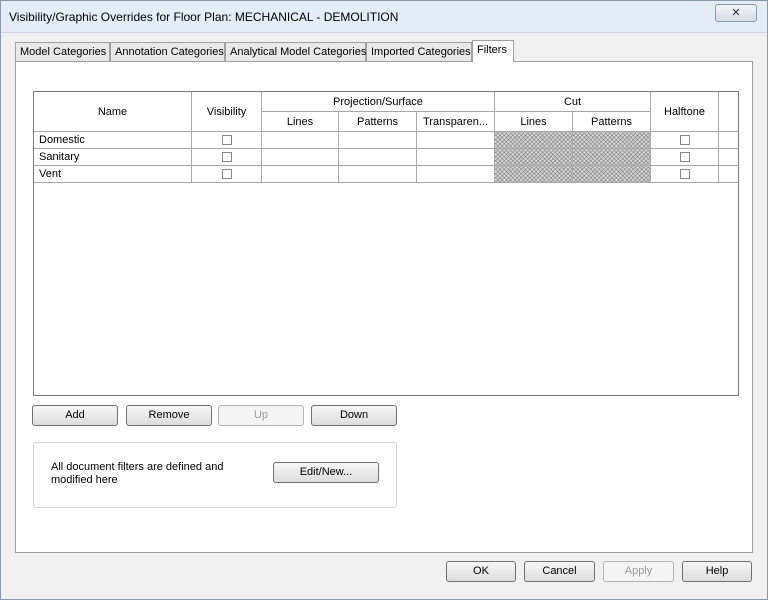 Image resolution: width=768 pixels, height=600 pixels. What do you see at coordinates (728, 112) in the screenshot?
I see `column-header-spacer` at bounding box center [728, 112].